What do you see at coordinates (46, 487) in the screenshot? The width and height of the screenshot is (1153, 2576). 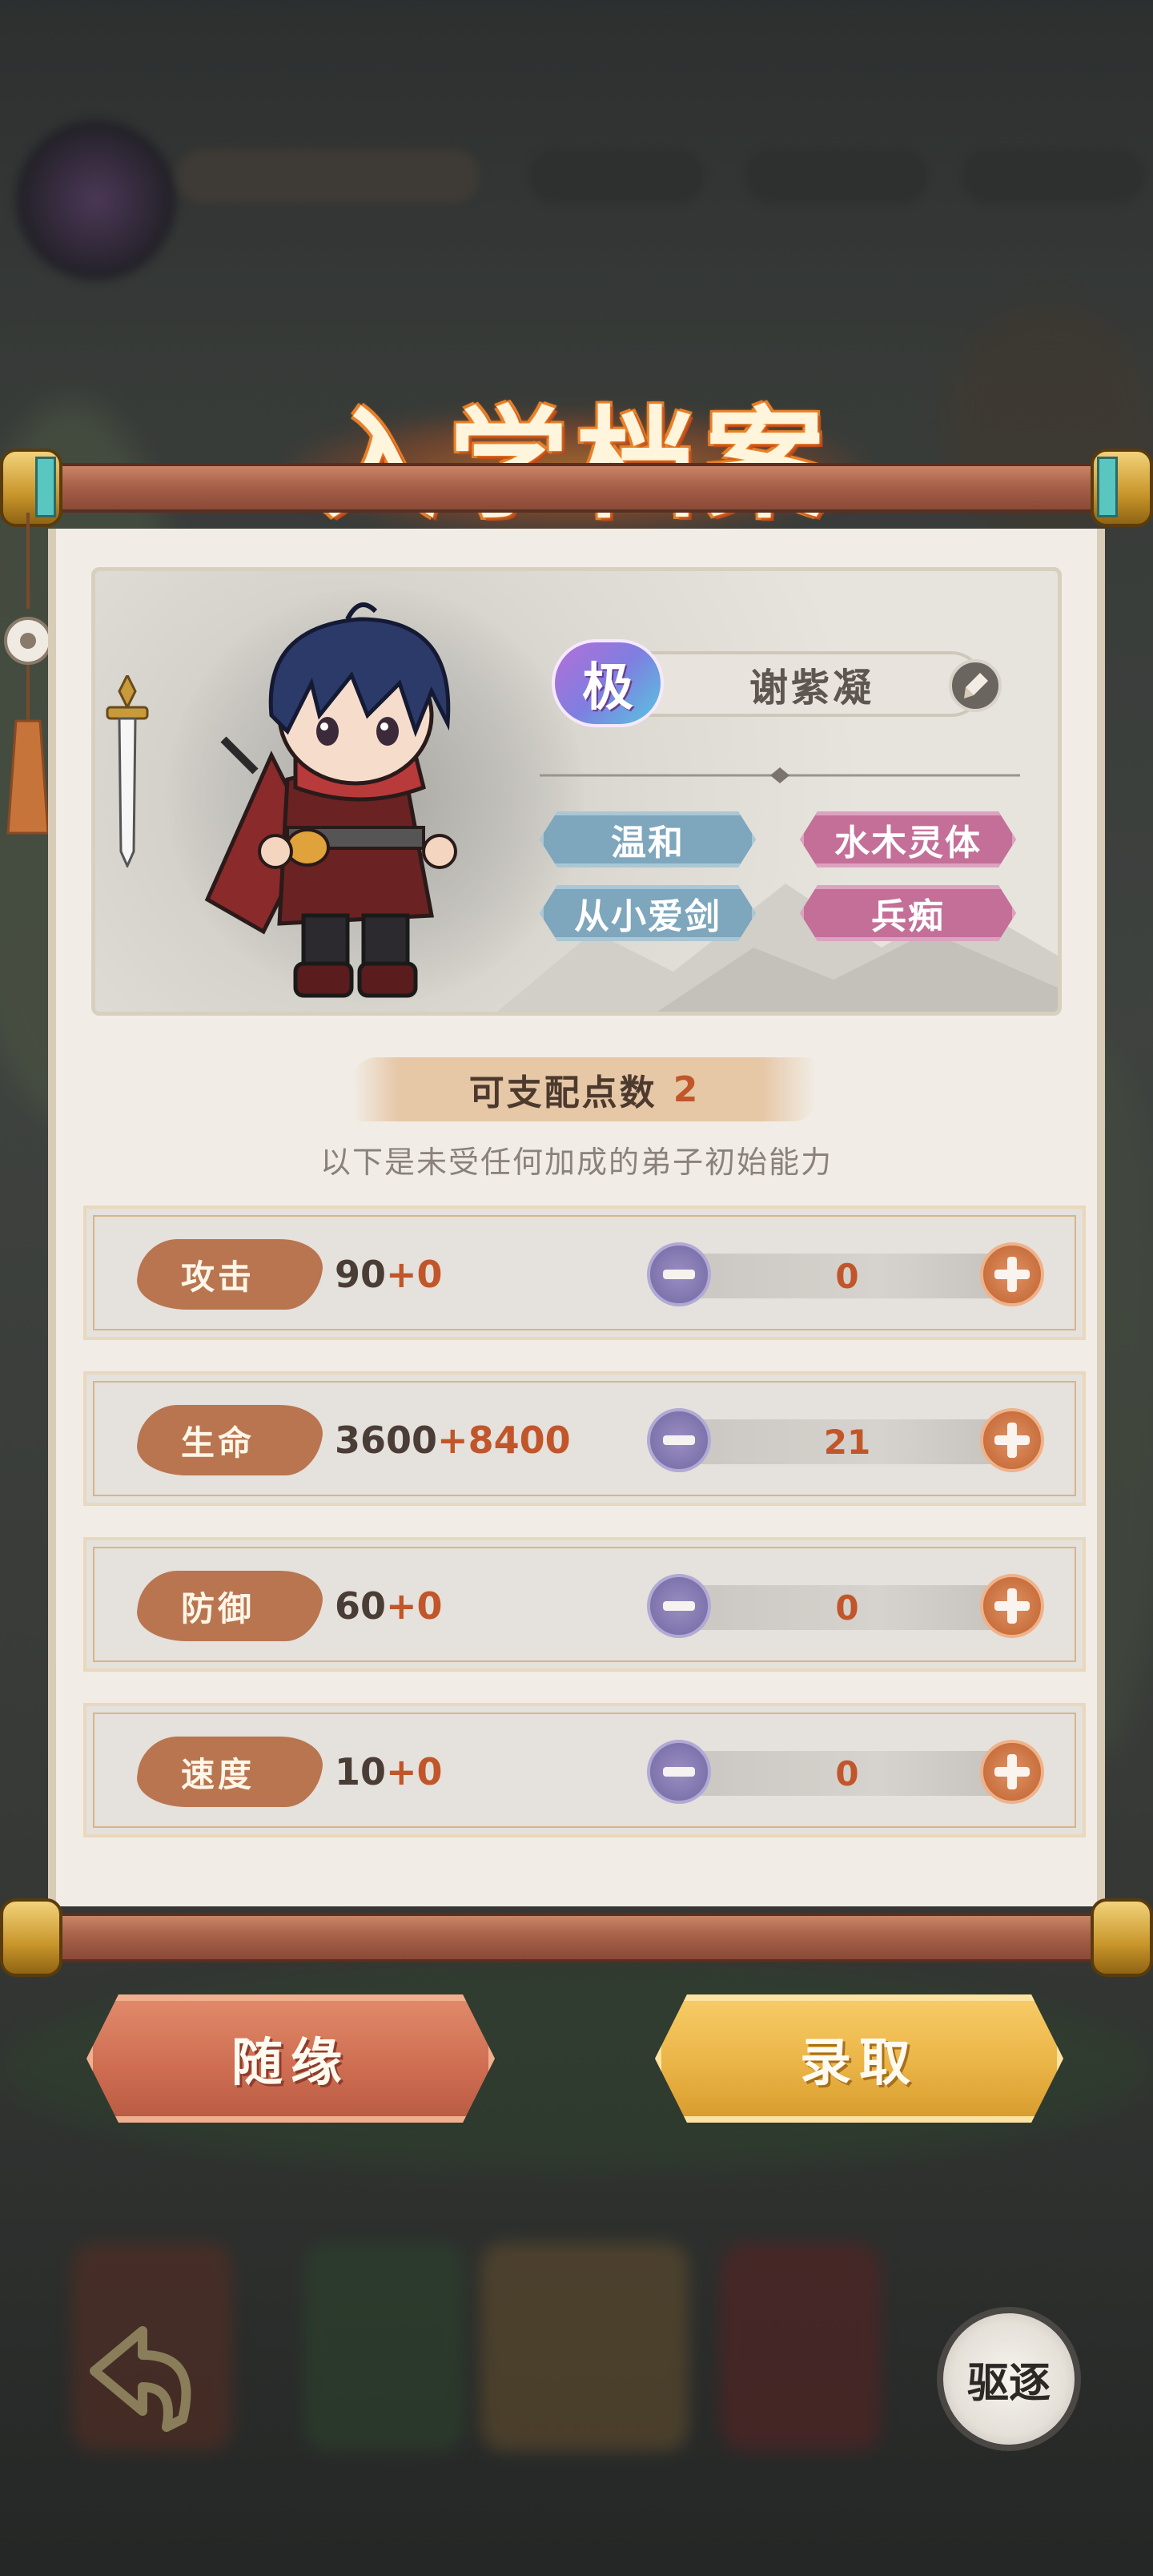 I see `scroll-rod-band-left` at bounding box center [46, 487].